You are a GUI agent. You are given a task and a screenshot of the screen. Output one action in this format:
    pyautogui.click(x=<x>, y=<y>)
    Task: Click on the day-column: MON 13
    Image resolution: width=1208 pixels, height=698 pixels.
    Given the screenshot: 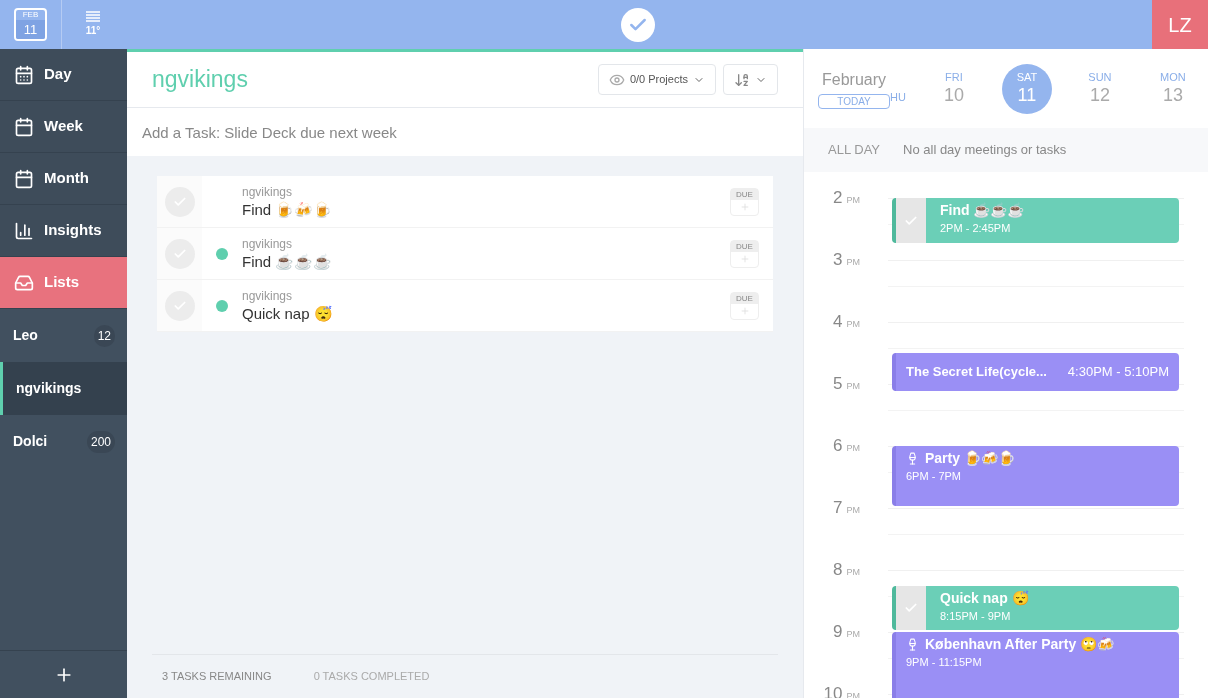 What is the action you would take?
    pyautogui.click(x=1172, y=88)
    